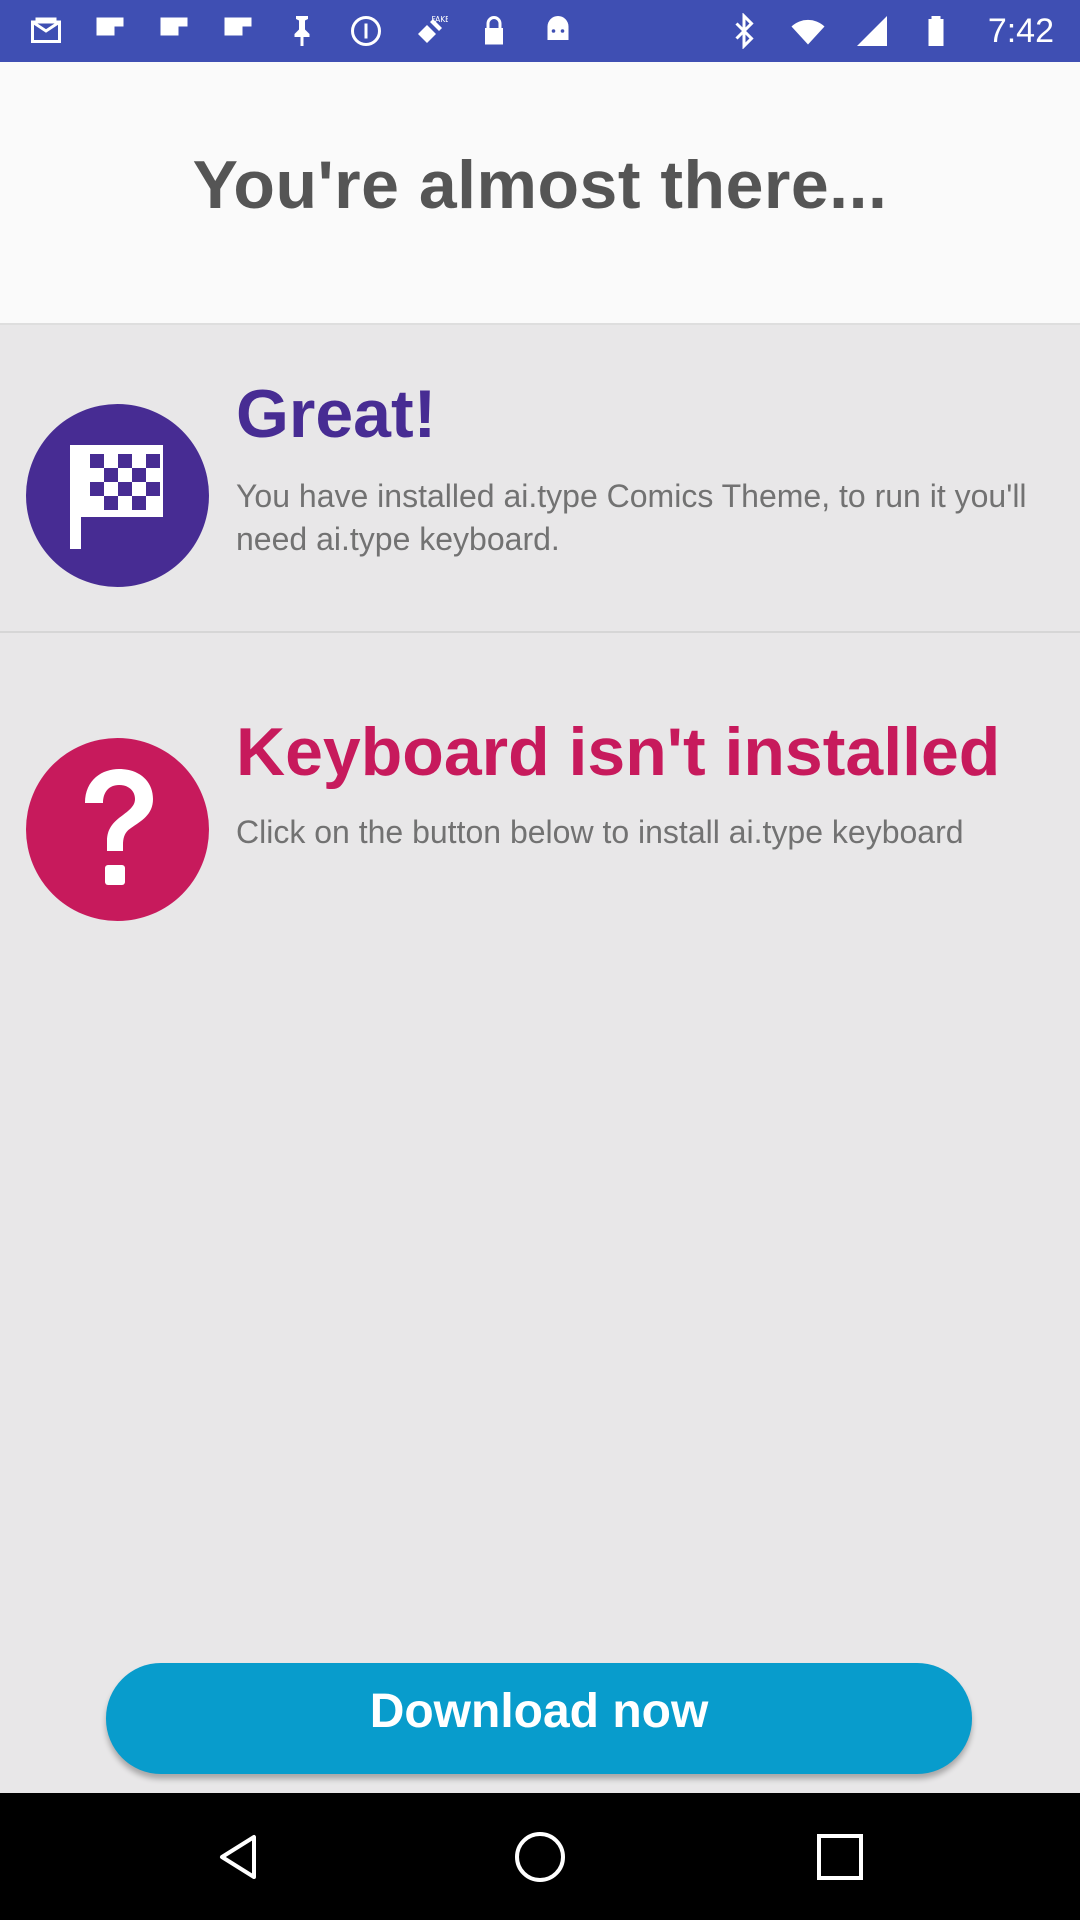 This screenshot has width=1080, height=1920. I want to click on question-mark-icon, so click(117, 829).